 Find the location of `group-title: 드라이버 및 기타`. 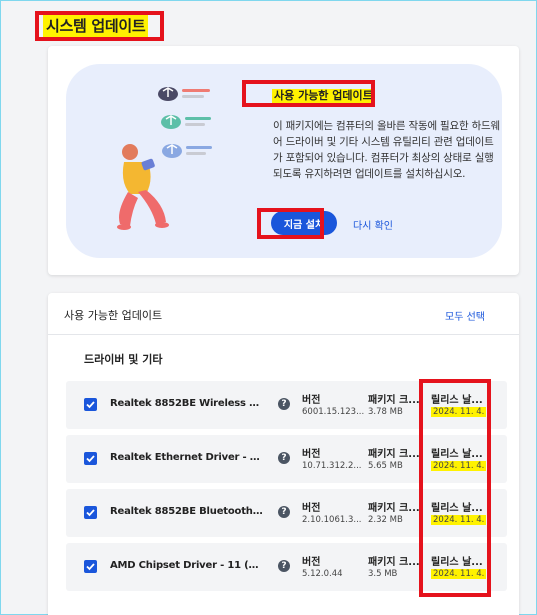

group-title: 드라이버 및 기타 is located at coordinates (123, 359).